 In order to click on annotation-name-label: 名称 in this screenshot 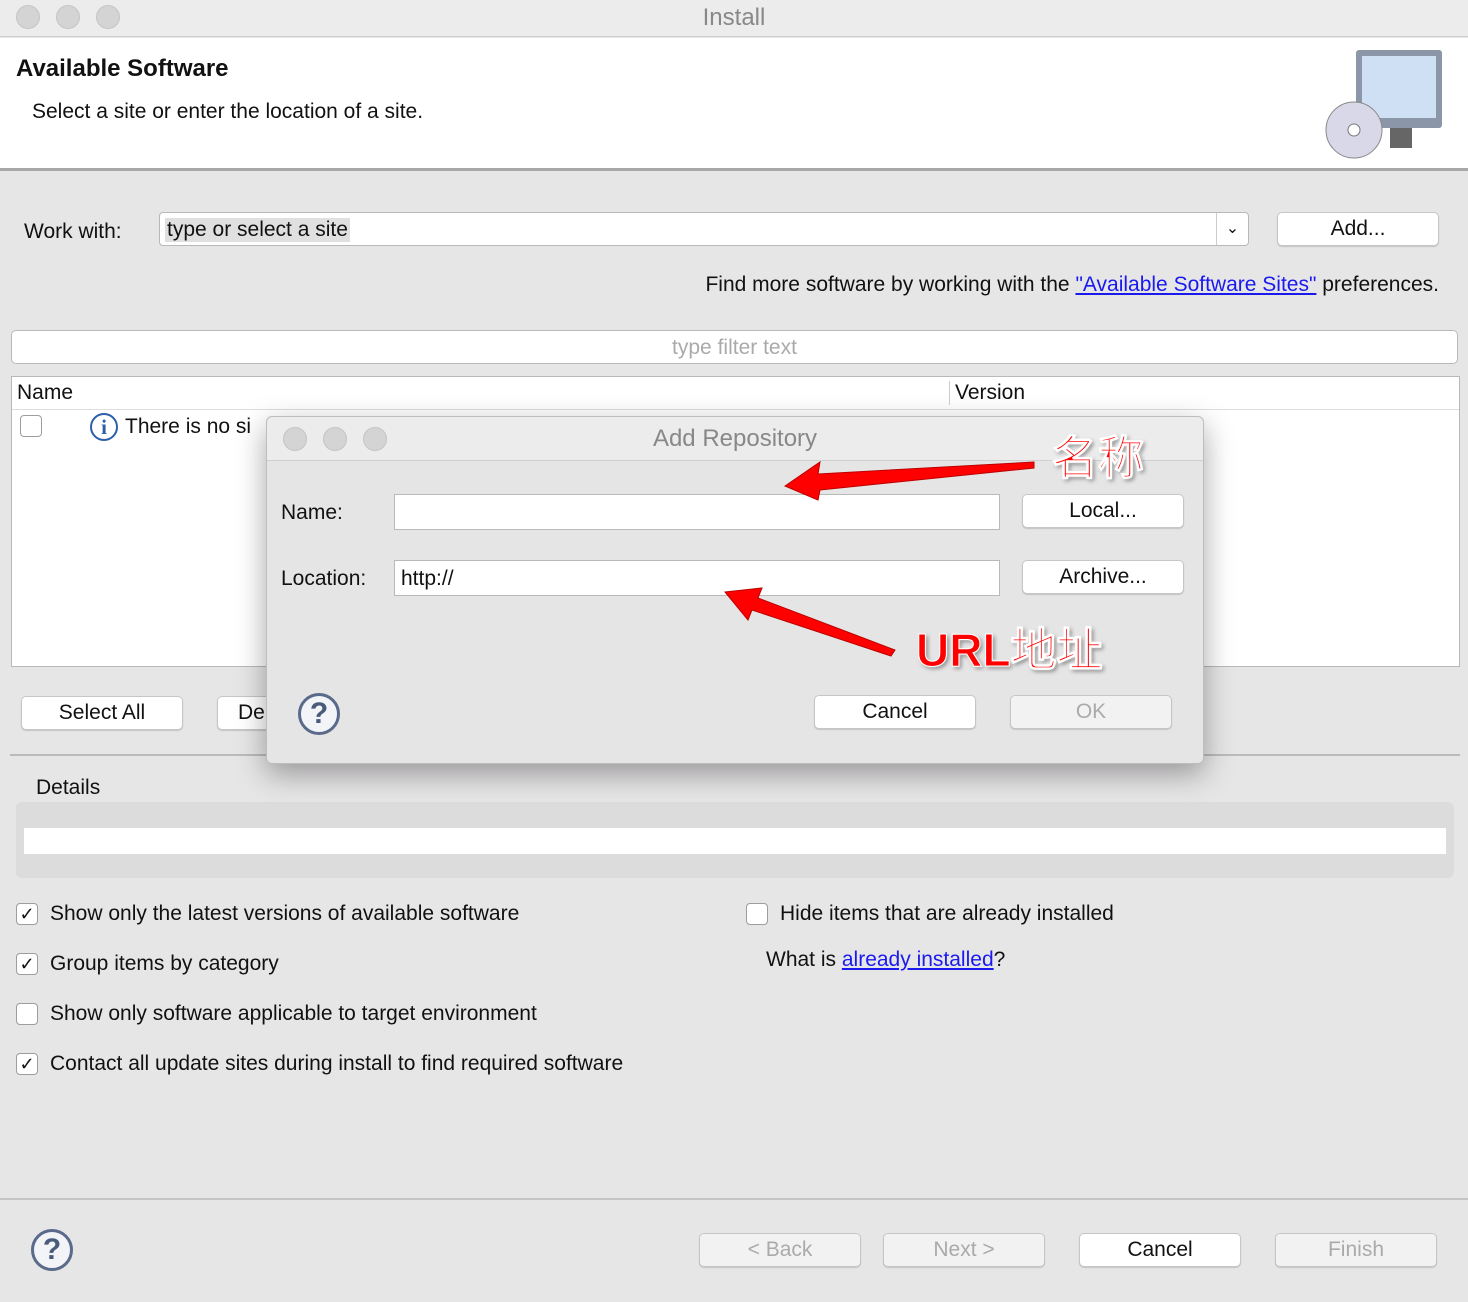, I will do `click(1098, 458)`.